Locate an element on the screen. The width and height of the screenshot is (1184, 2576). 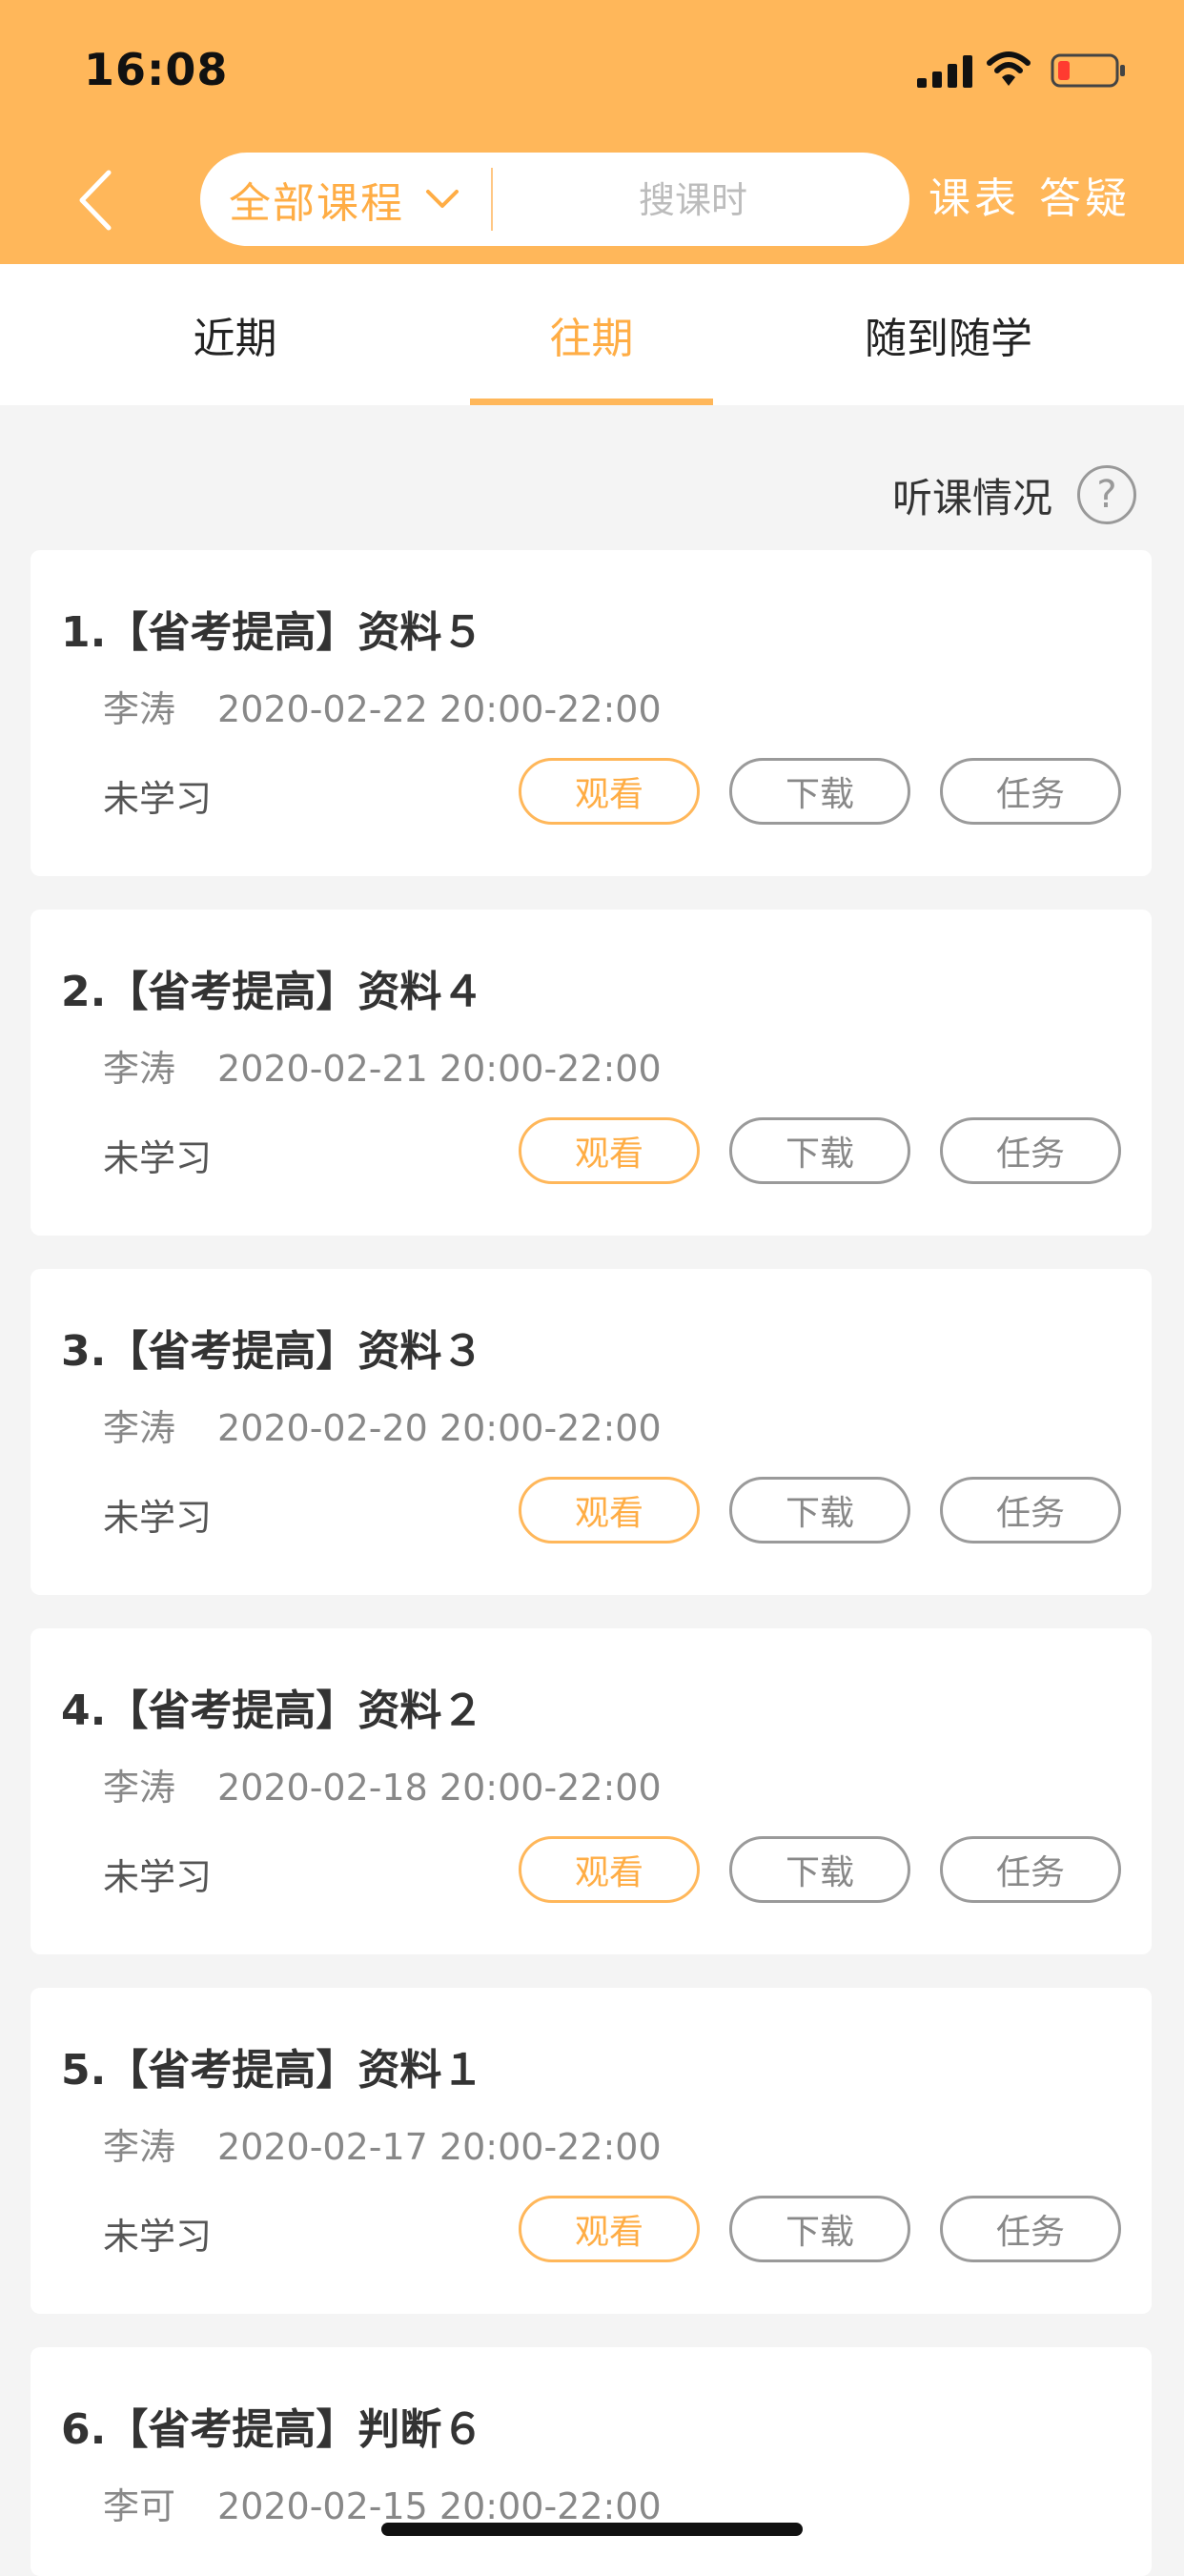
course-filter-label: 全部课程 is located at coordinates (316, 204).